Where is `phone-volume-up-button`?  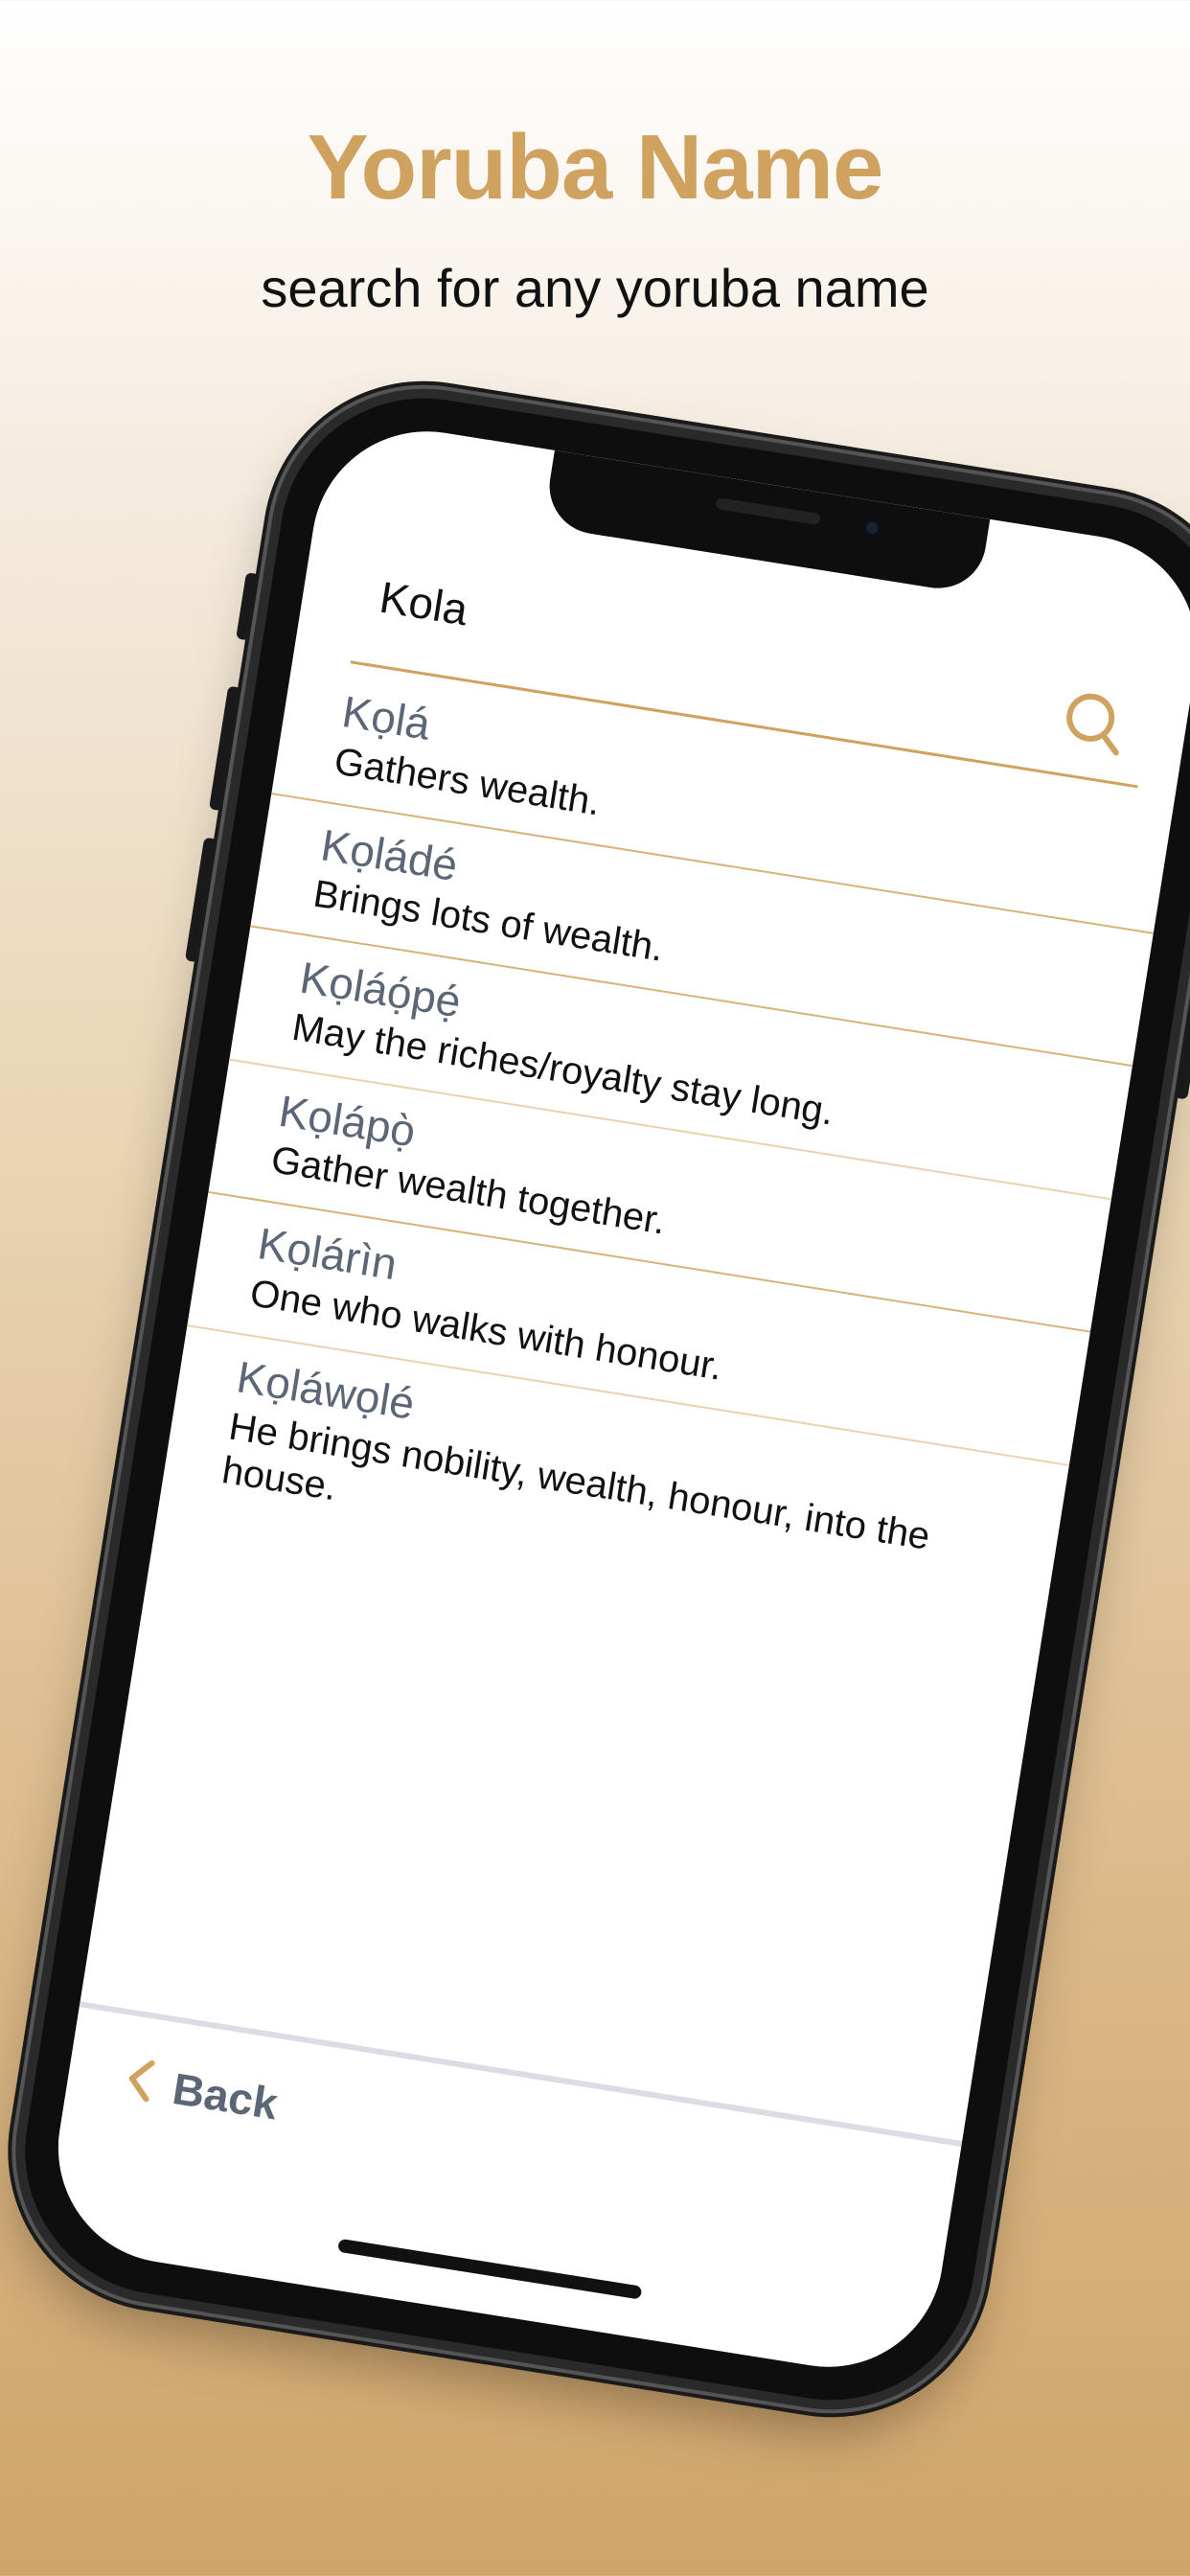 phone-volume-up-button is located at coordinates (225, 748).